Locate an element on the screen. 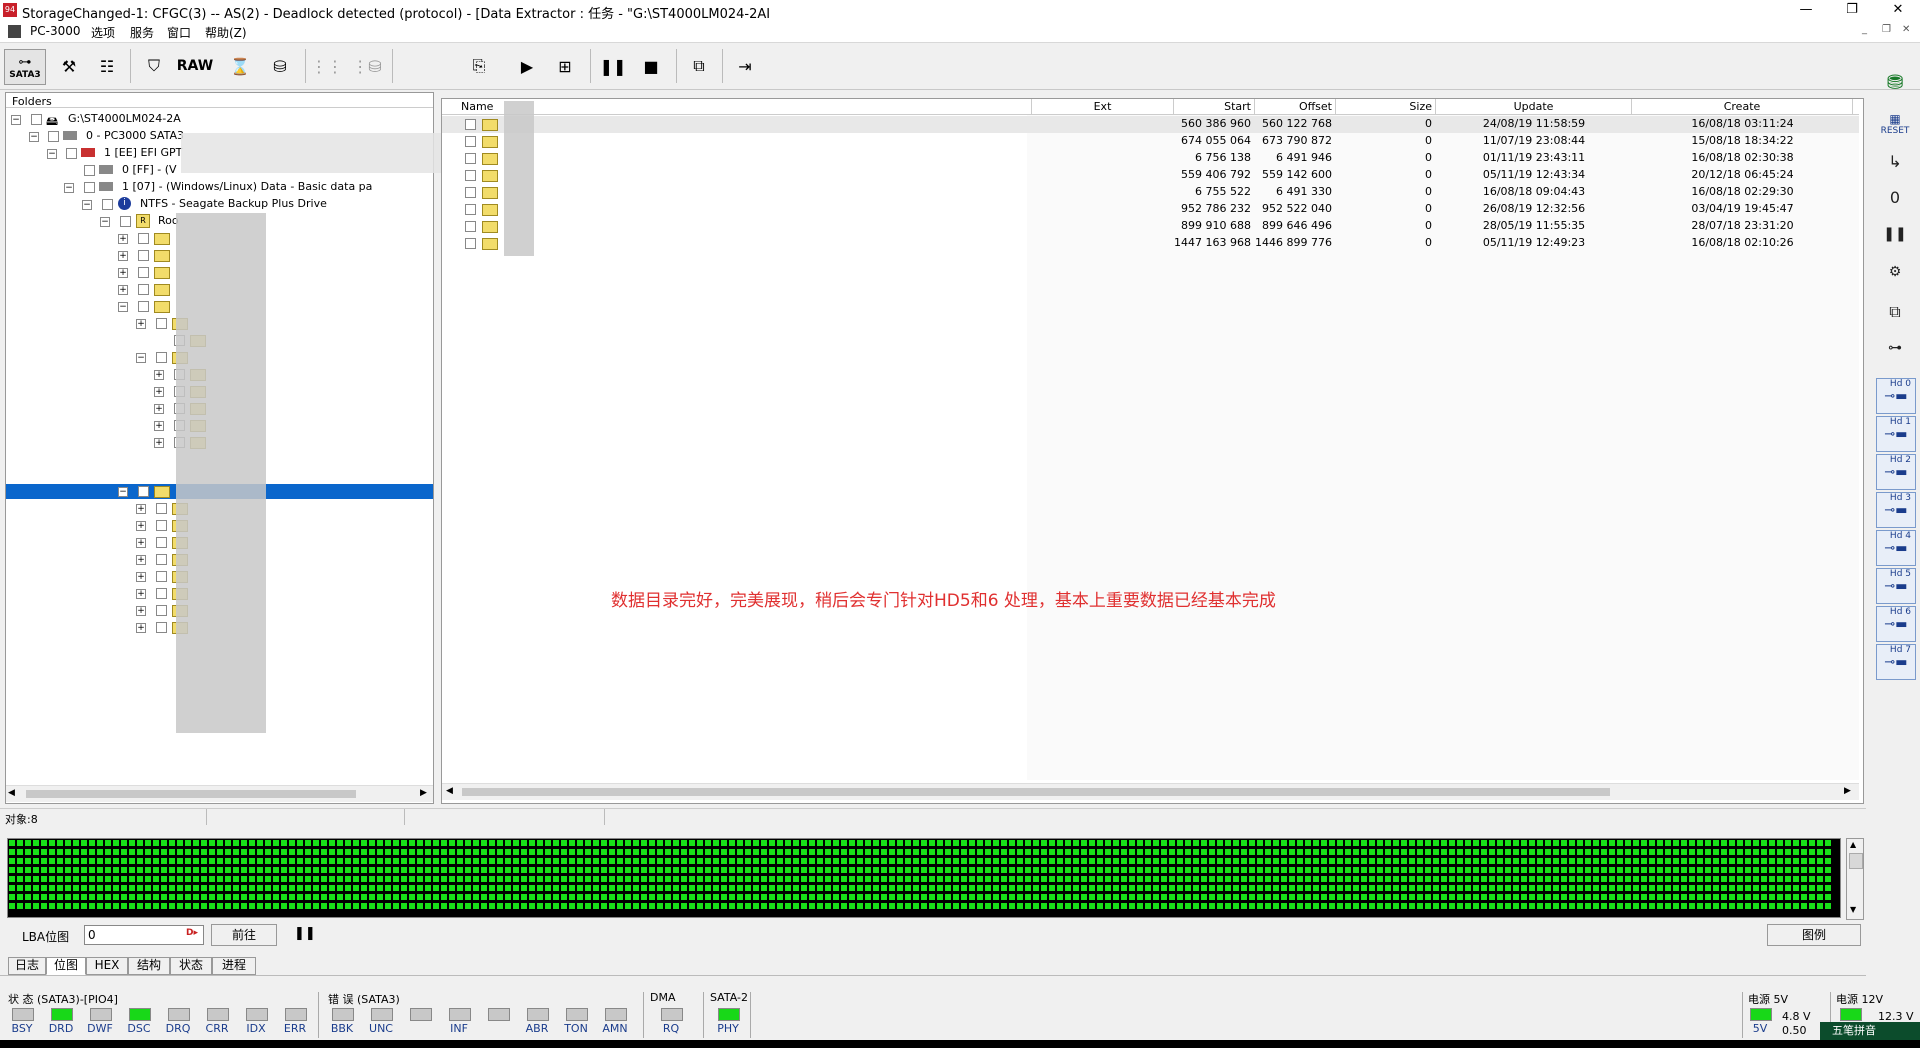 The height and width of the screenshot is (1048, 1920). scroll-down-icon: ▼ is located at coordinates (1853, 909).